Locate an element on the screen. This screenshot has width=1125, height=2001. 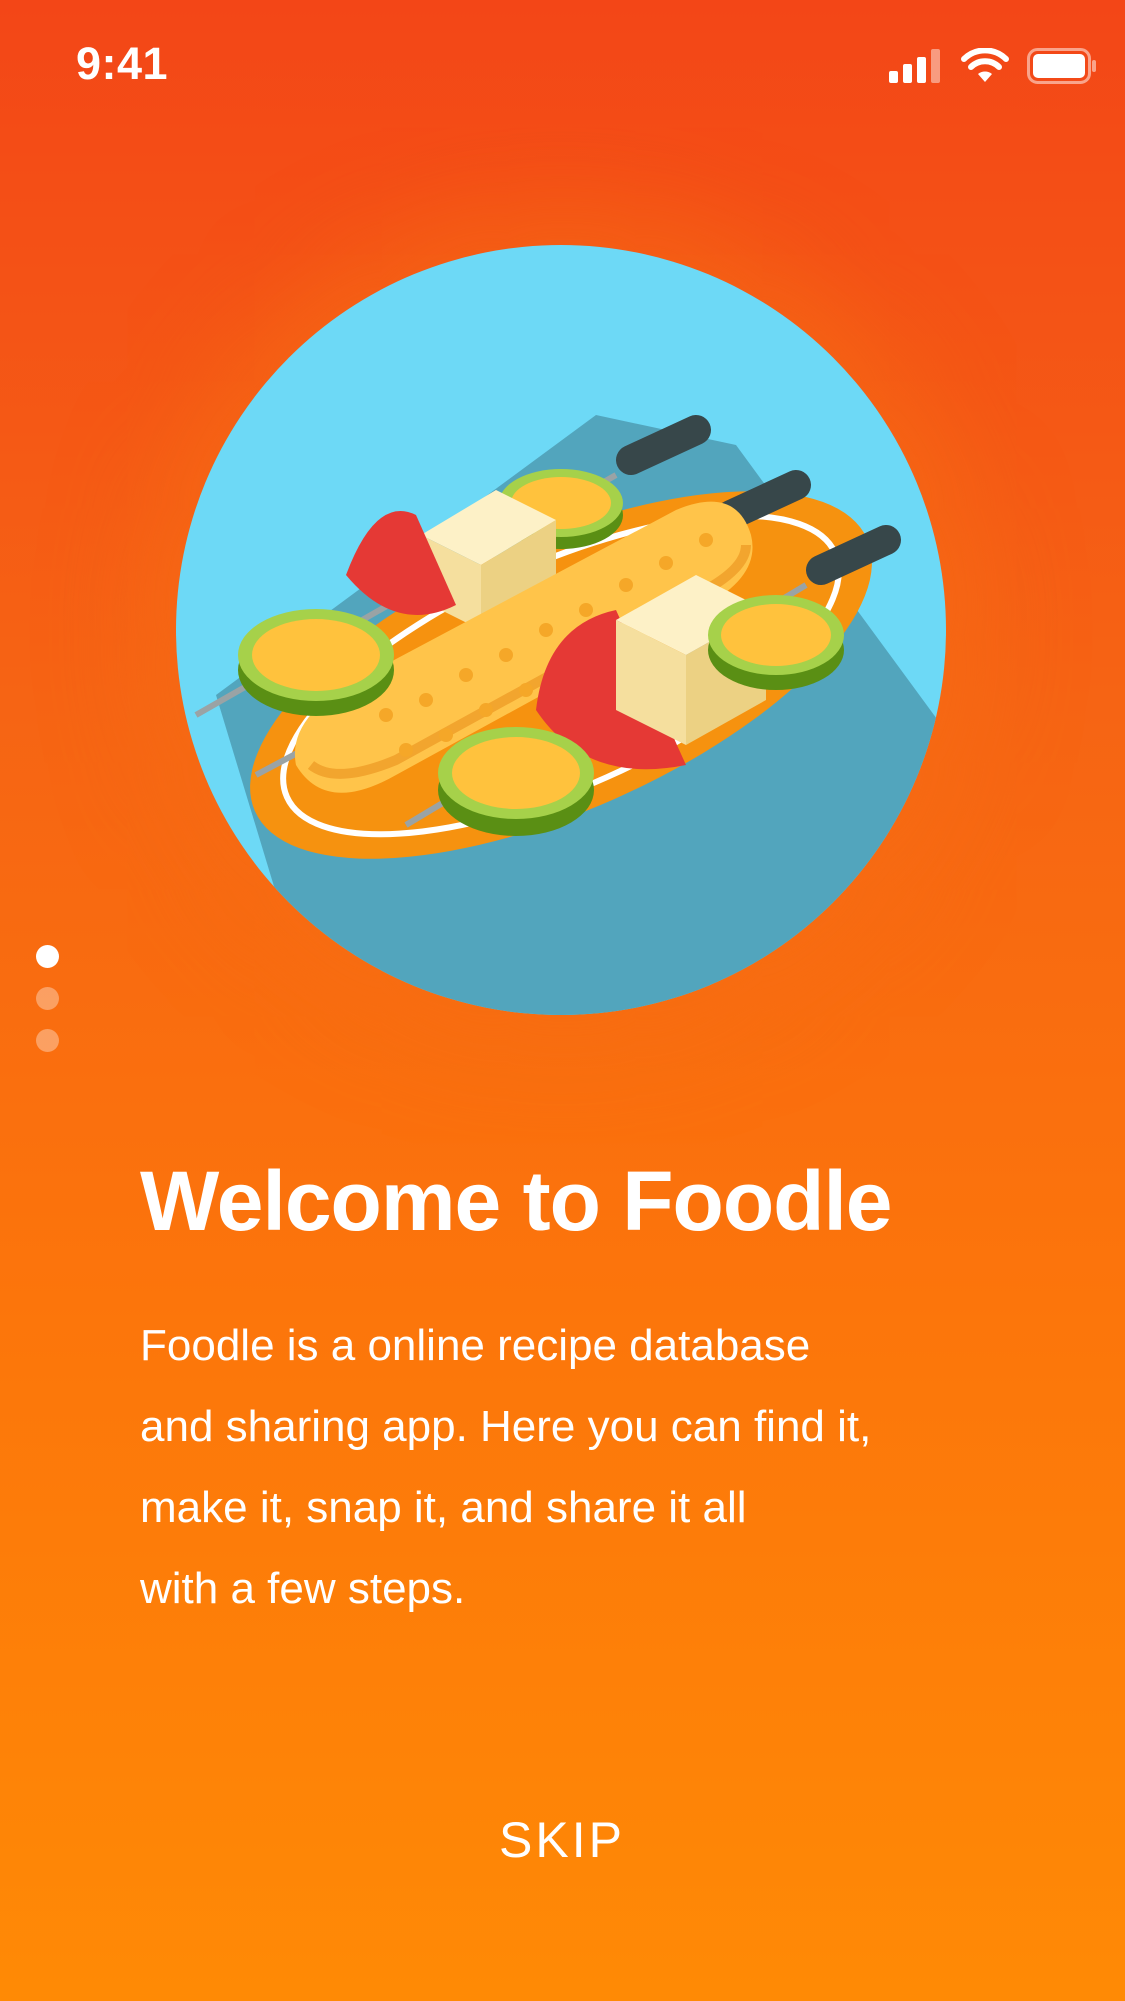
page-indicator is located at coordinates (48, 1008).